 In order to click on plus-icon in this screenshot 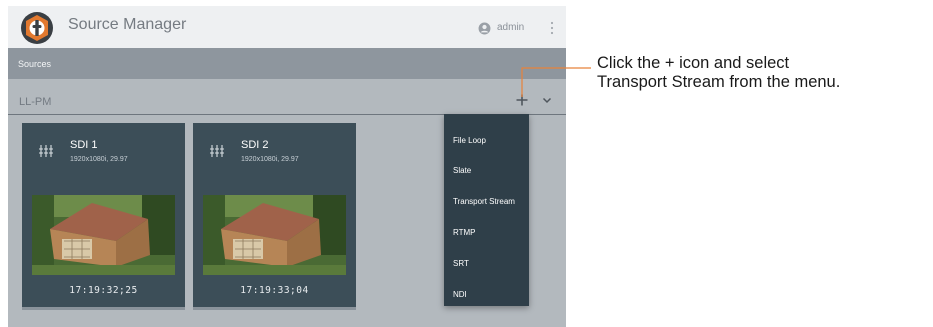, I will do `click(522, 100)`.